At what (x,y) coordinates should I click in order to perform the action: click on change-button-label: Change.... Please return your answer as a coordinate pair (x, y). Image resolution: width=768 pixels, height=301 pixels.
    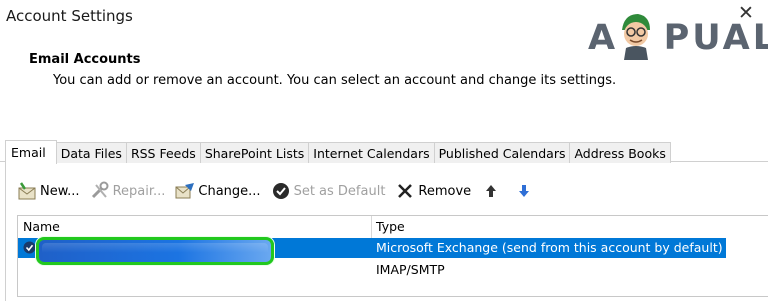
    Looking at the image, I should click on (229, 191).